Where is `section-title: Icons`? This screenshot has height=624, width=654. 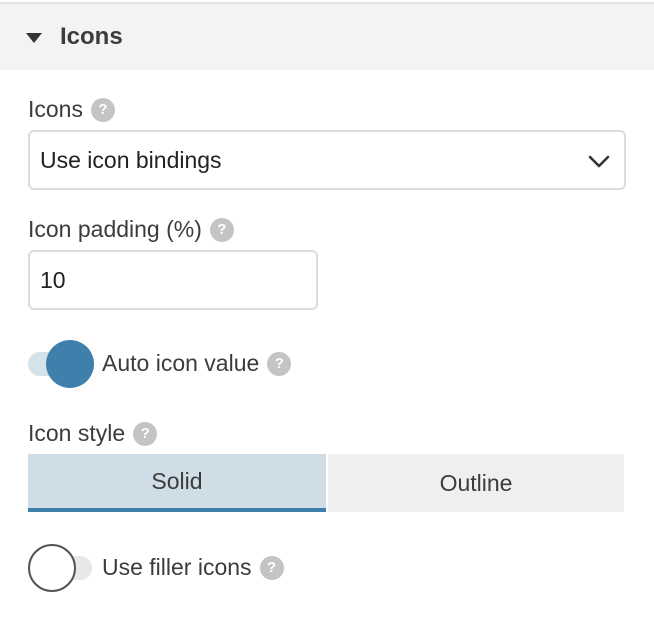 section-title: Icons is located at coordinates (91, 36).